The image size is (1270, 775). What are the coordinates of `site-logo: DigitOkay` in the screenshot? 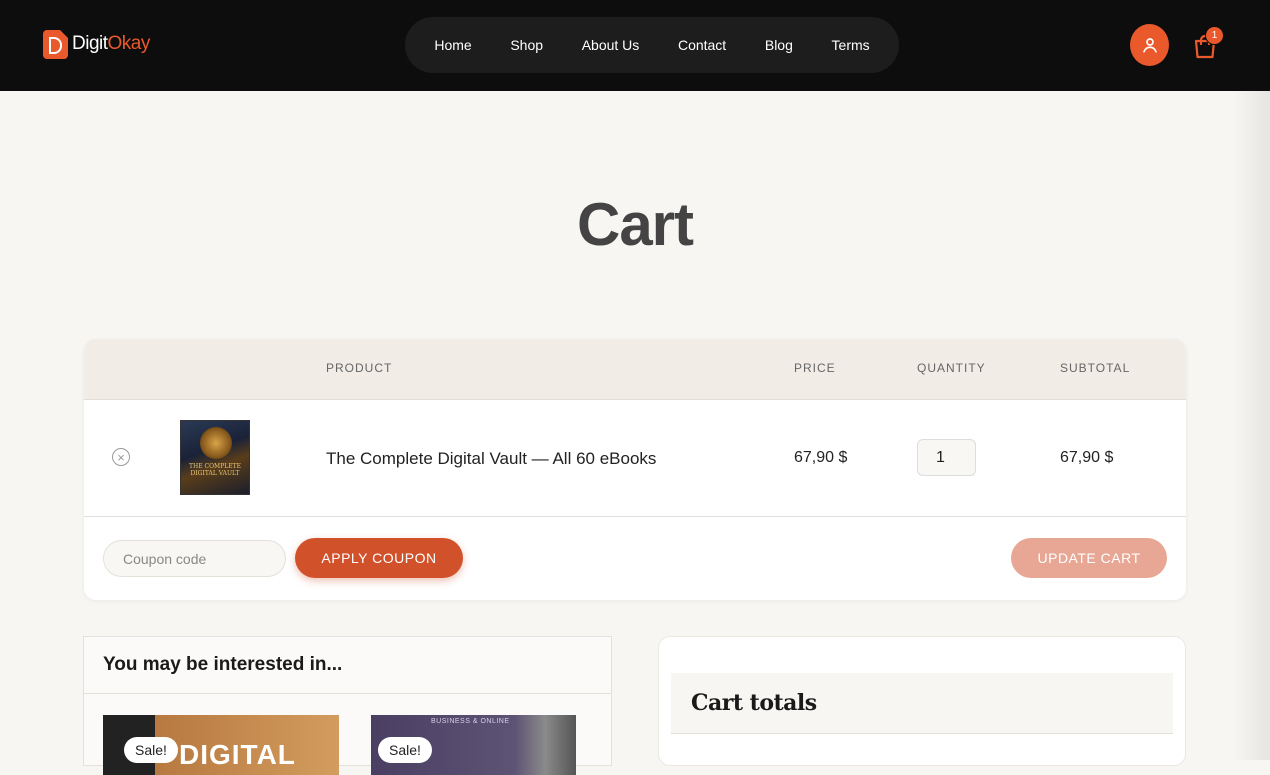 It's located at (96, 44).